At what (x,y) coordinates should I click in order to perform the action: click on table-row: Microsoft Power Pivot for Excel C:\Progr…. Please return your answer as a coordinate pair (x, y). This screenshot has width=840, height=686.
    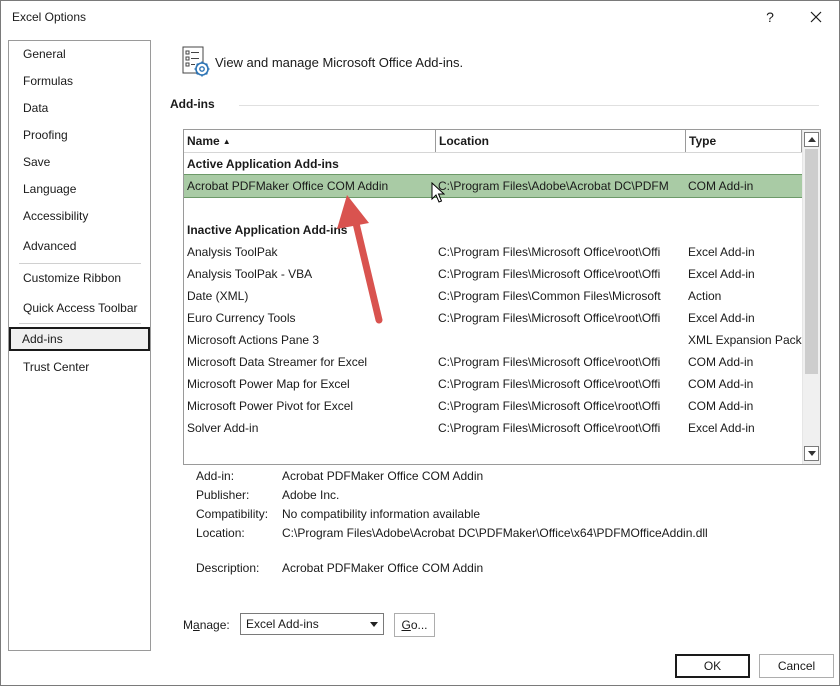
    Looking at the image, I should click on (493, 406).